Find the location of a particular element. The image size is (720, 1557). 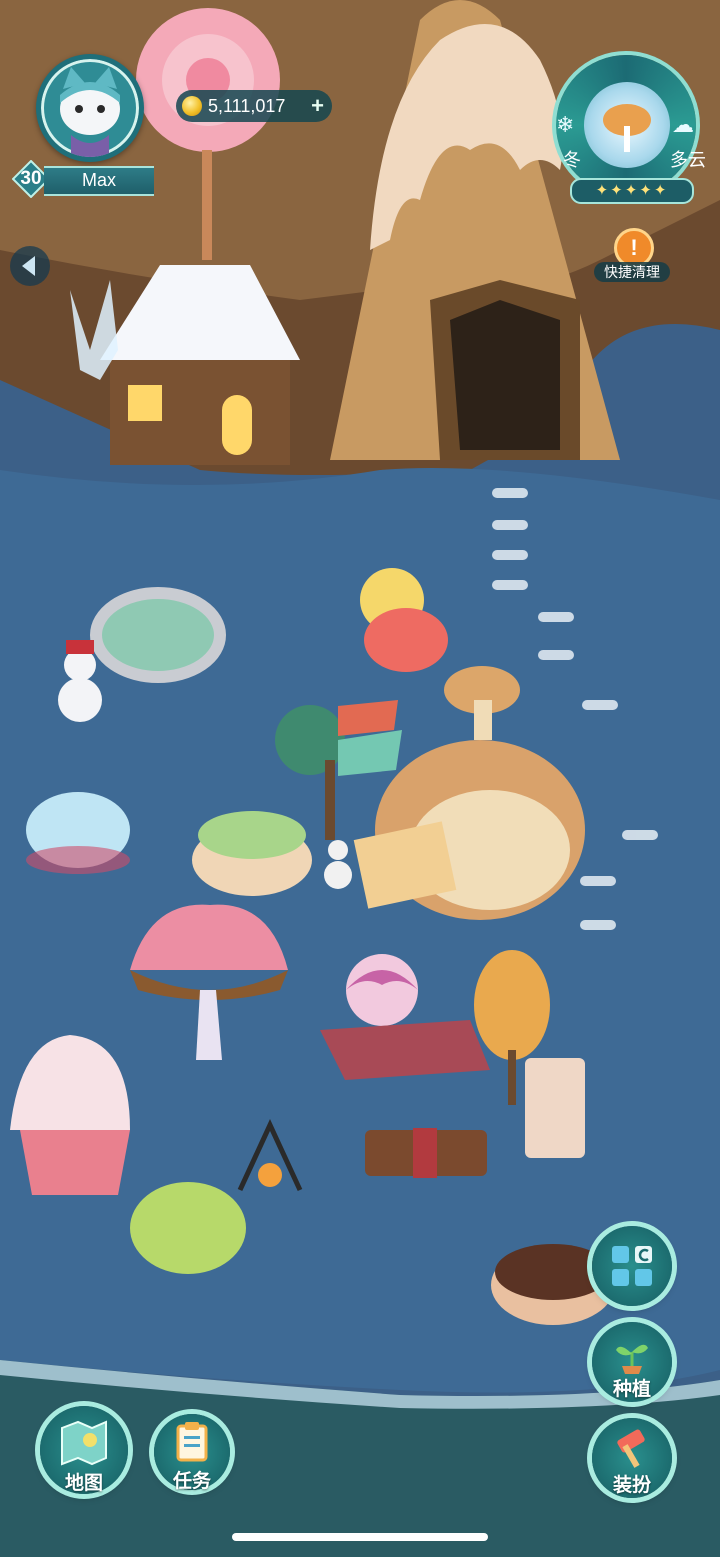

cat-avatar-icon is located at coordinates (90, 112).